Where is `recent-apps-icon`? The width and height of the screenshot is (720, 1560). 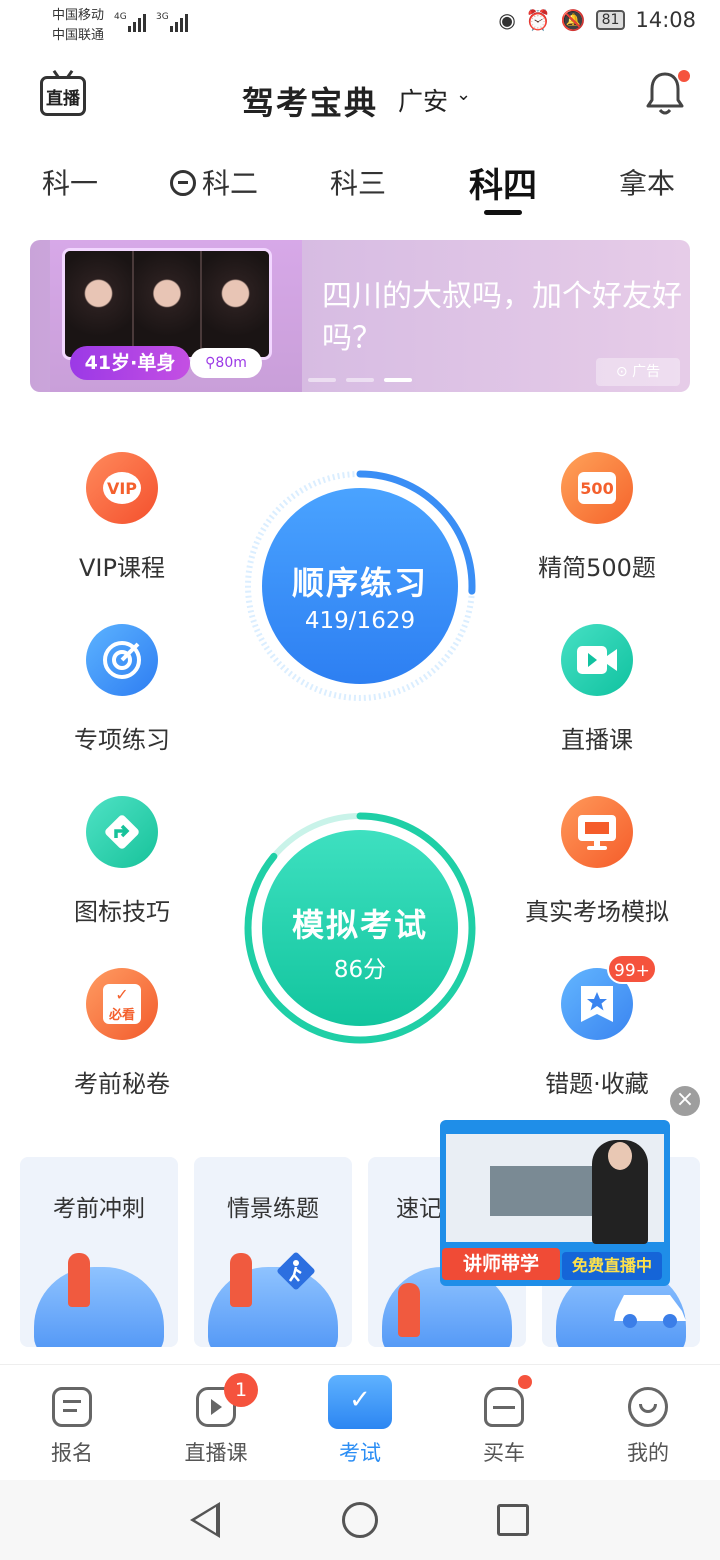
recent-apps-icon is located at coordinates (513, 1520).